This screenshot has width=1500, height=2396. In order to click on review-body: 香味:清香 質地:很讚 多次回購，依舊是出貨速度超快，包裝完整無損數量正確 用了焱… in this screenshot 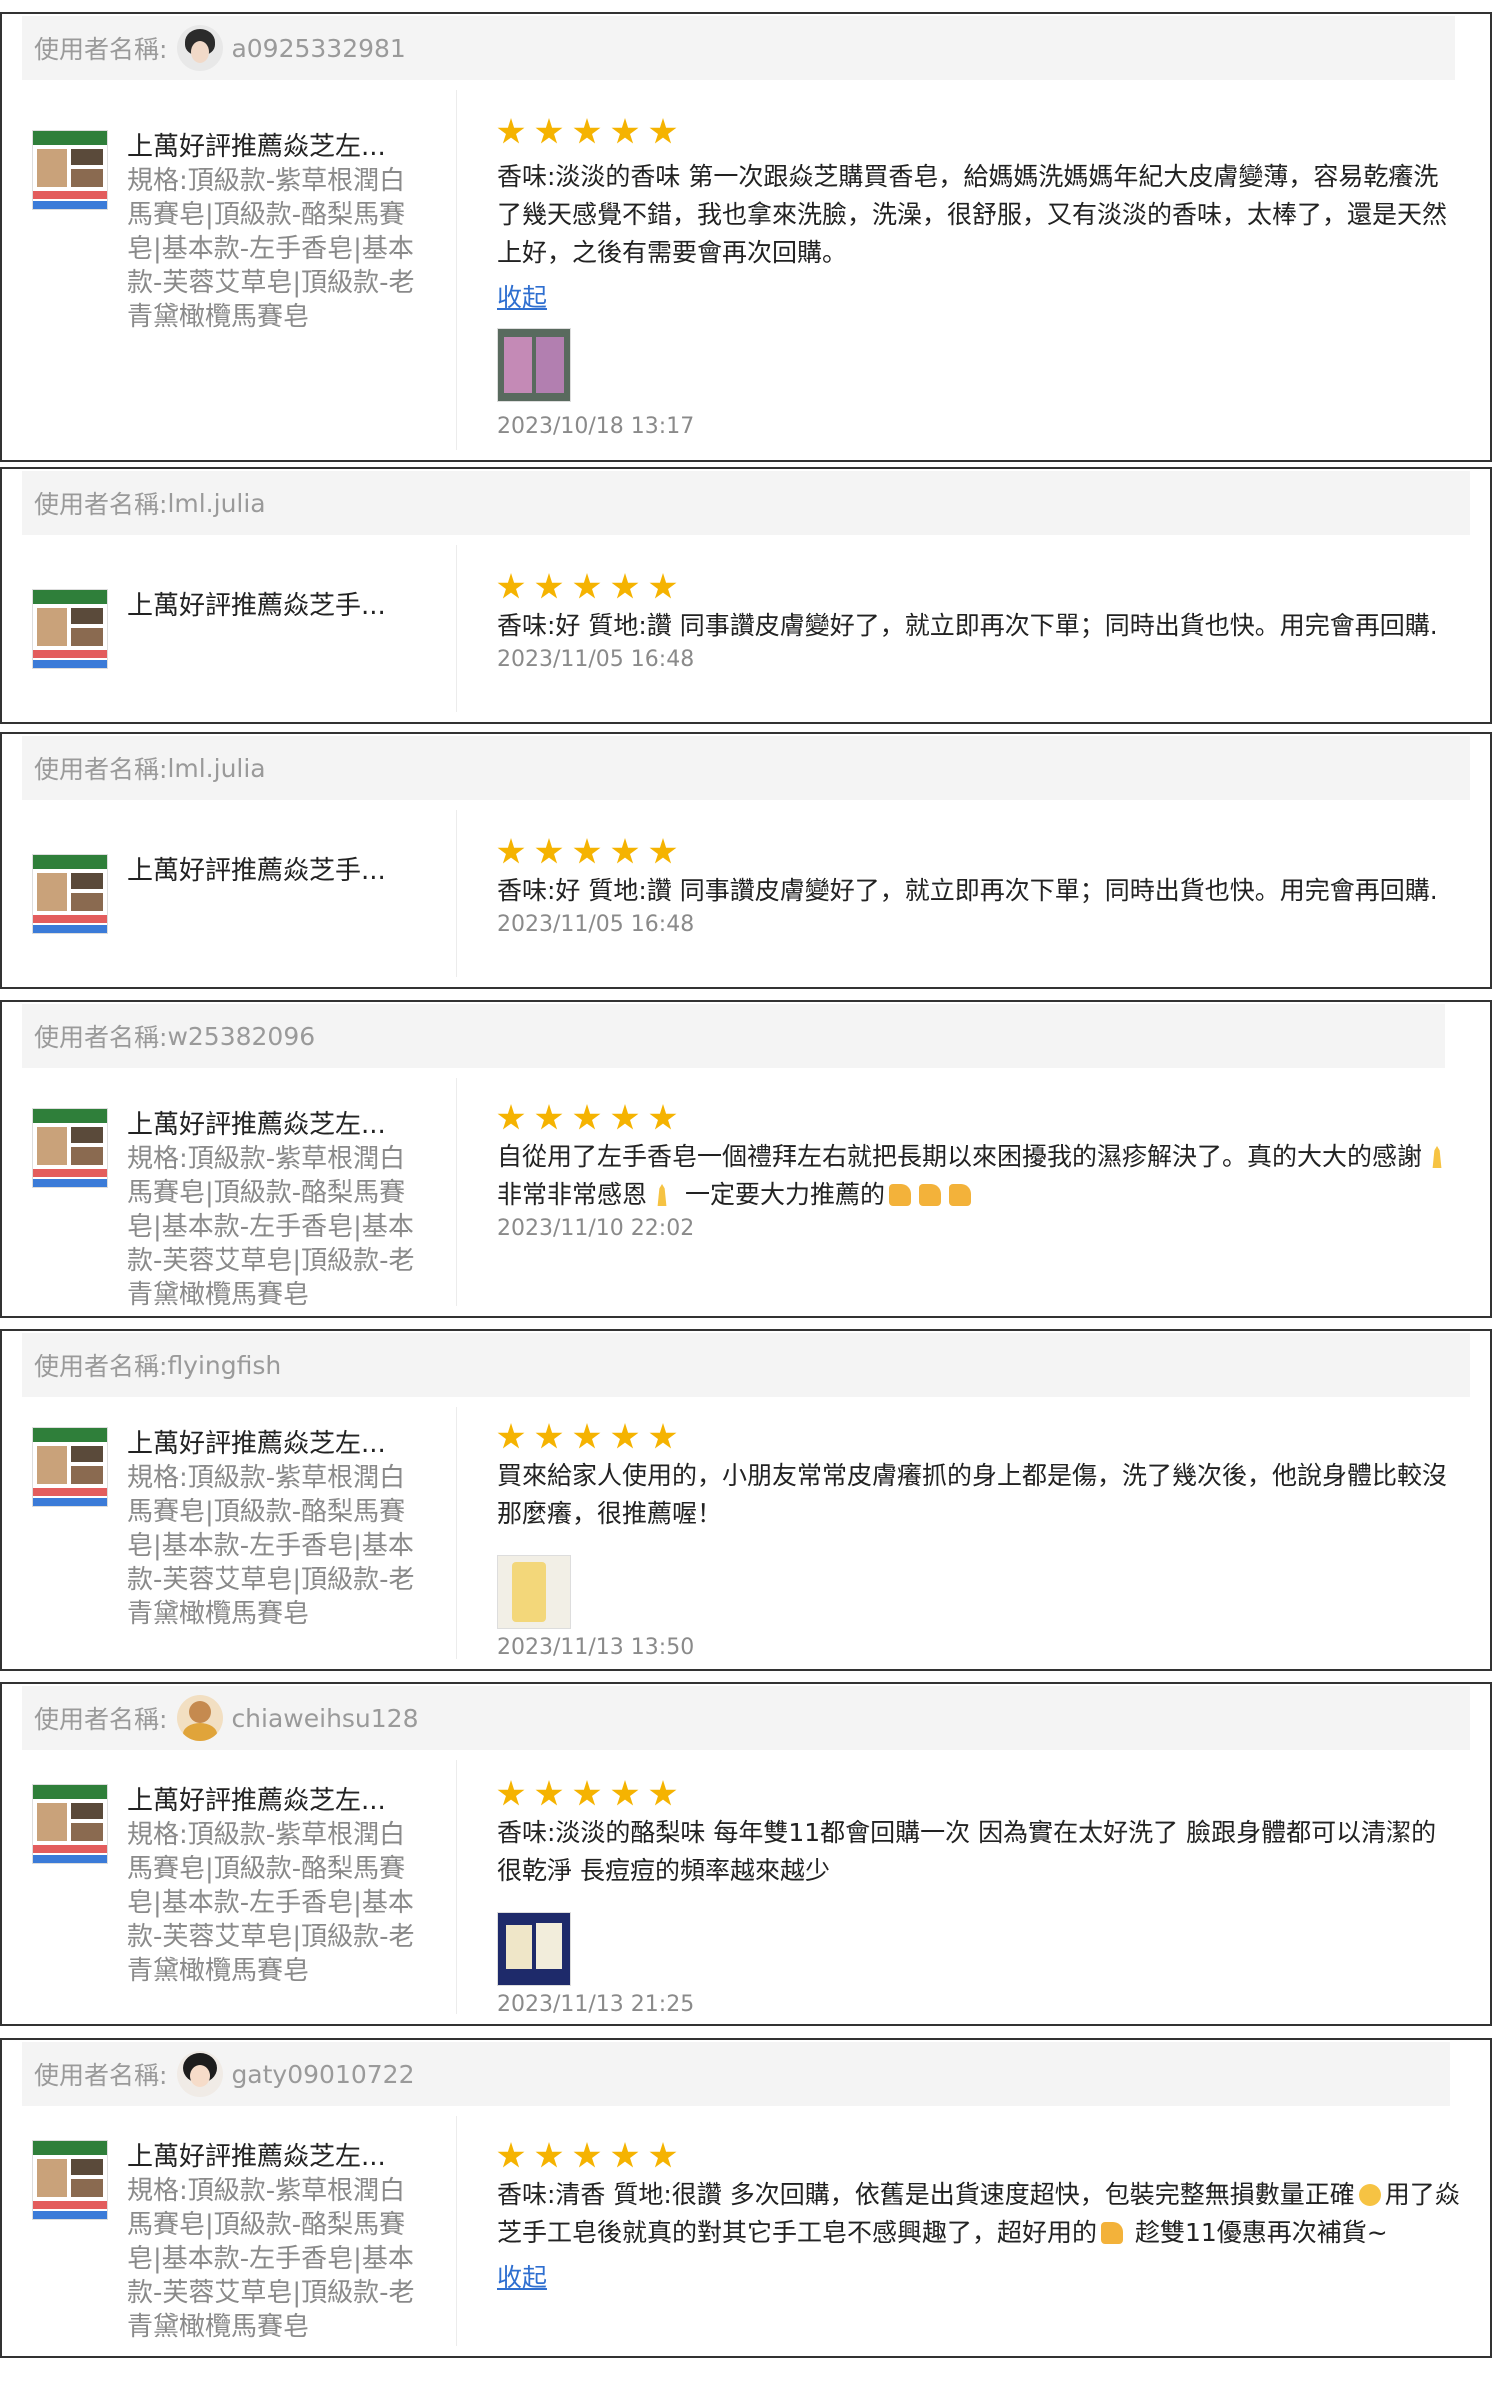, I will do `click(978, 2218)`.